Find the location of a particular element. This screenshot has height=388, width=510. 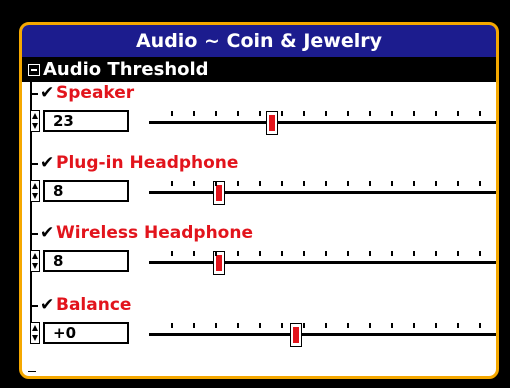

speaker-value-field: 23 is located at coordinates (86, 121).